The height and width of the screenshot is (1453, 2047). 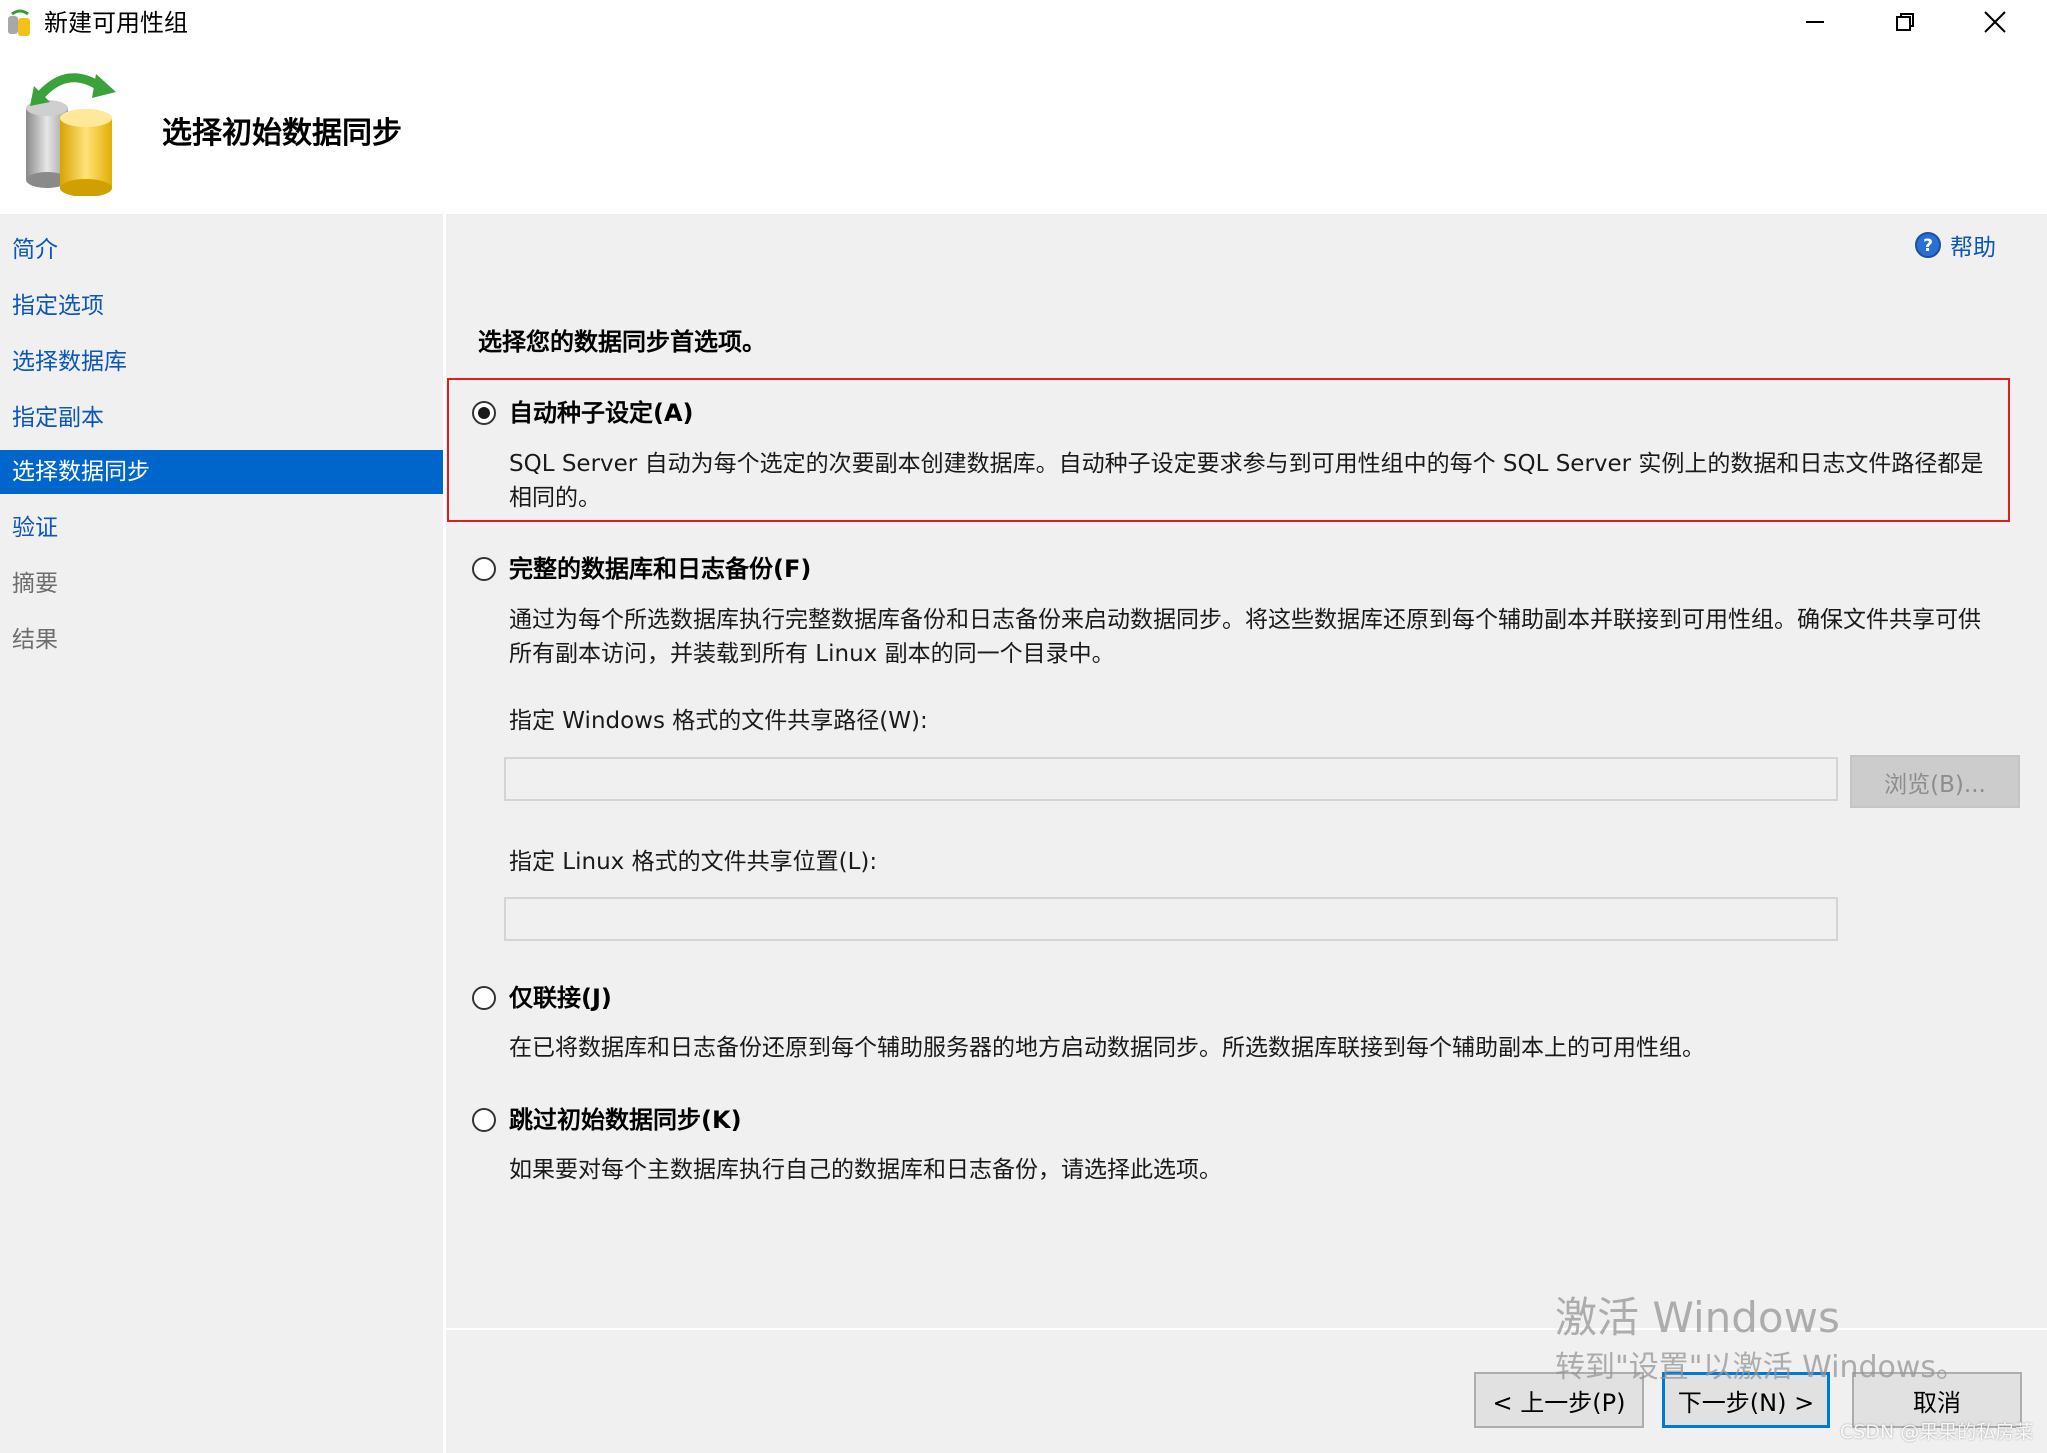 What do you see at coordinates (1937, 1432) in the screenshot?
I see `source-credit: CSDN @果果的私房菜` at bounding box center [1937, 1432].